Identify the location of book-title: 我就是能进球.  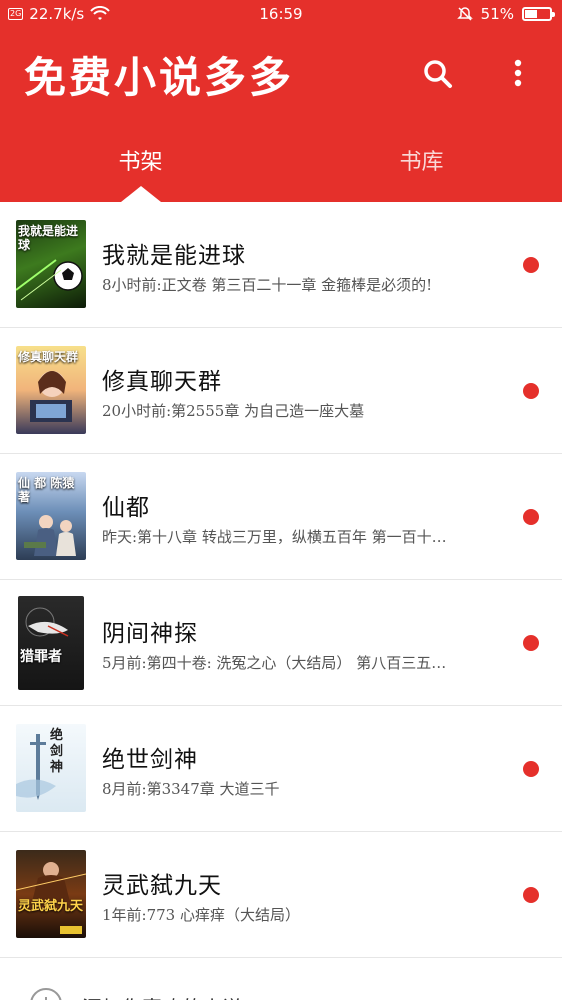
(174, 256).